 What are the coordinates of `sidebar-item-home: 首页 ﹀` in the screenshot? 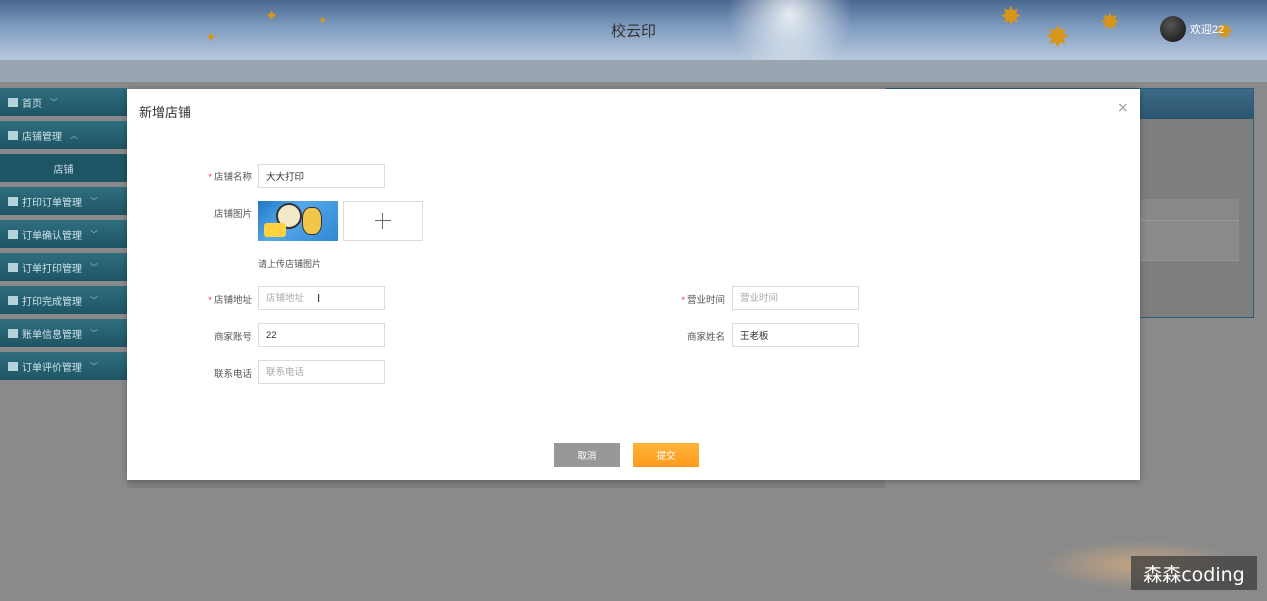 It's located at (63, 102).